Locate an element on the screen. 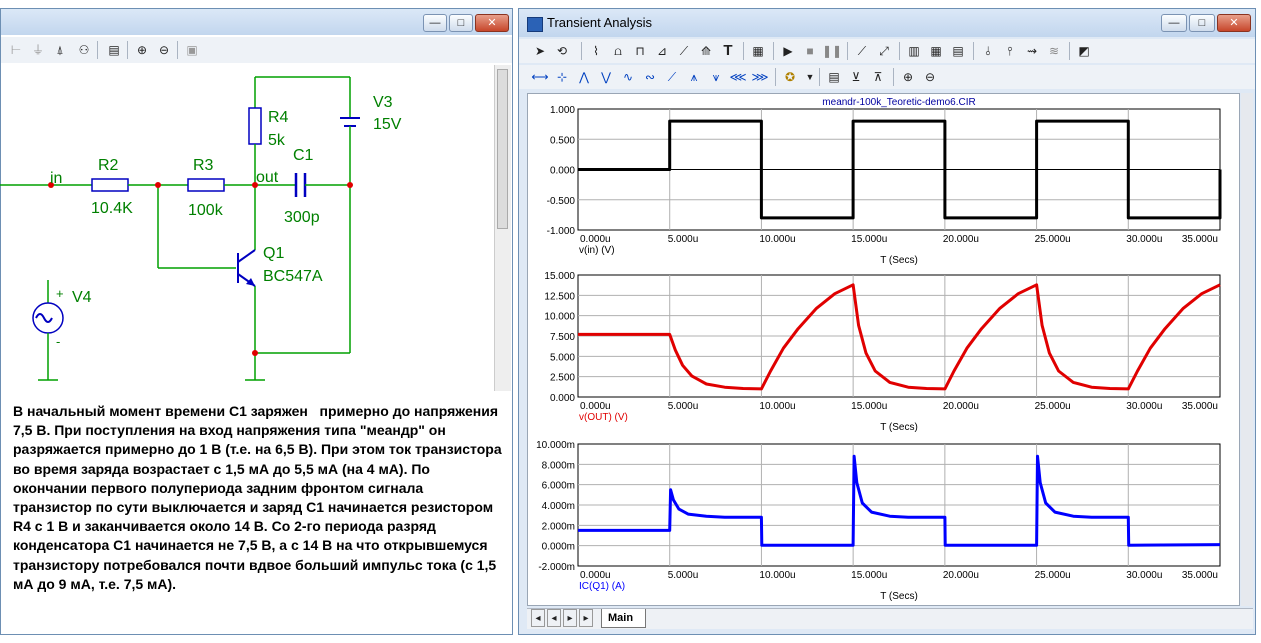 Image resolution: width=1261 pixels, height=643 pixels. grid-minor-icon: ▦ is located at coordinates (936, 51).